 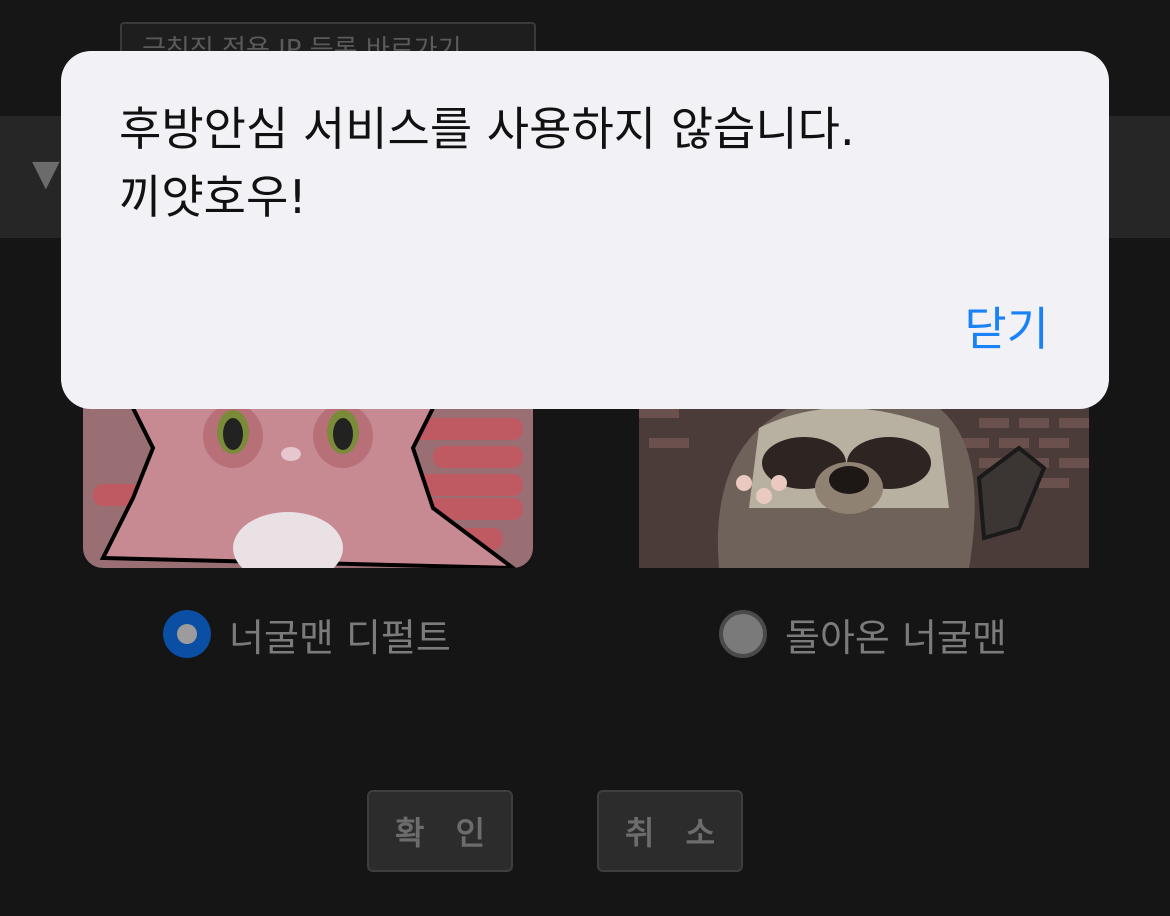 I want to click on pink-cat-illustration, so click(x=308, y=478).